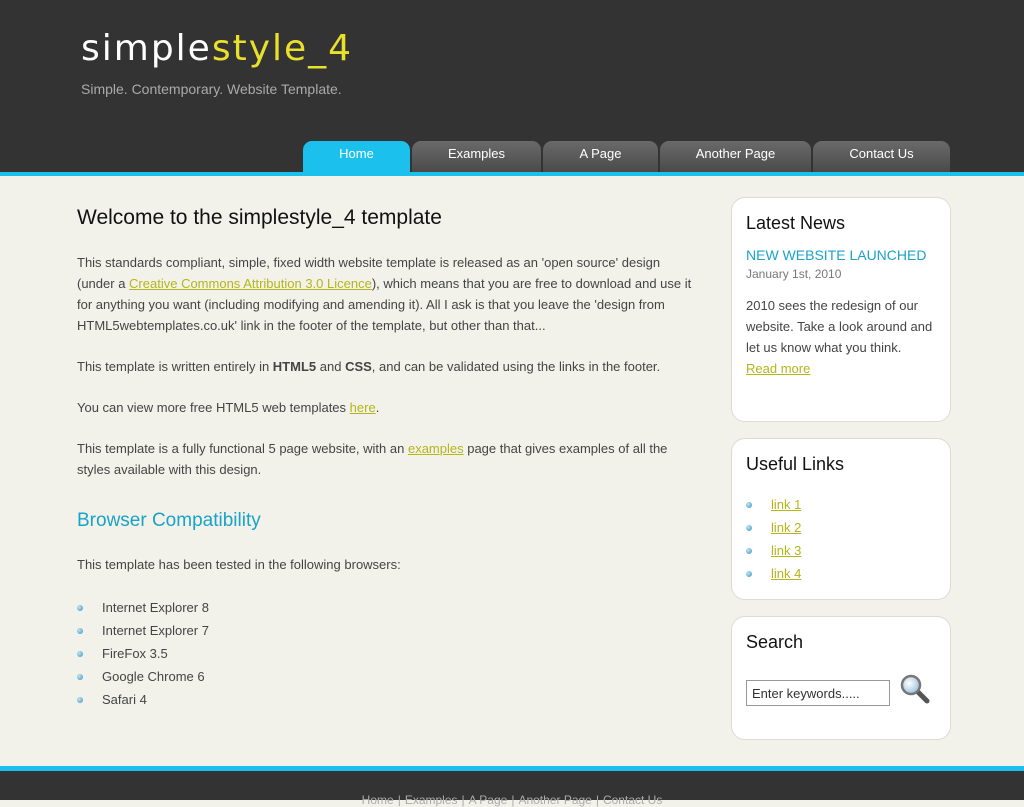 The width and height of the screenshot is (1024, 807). I want to click on browser-name: Safari 4, so click(124, 699).